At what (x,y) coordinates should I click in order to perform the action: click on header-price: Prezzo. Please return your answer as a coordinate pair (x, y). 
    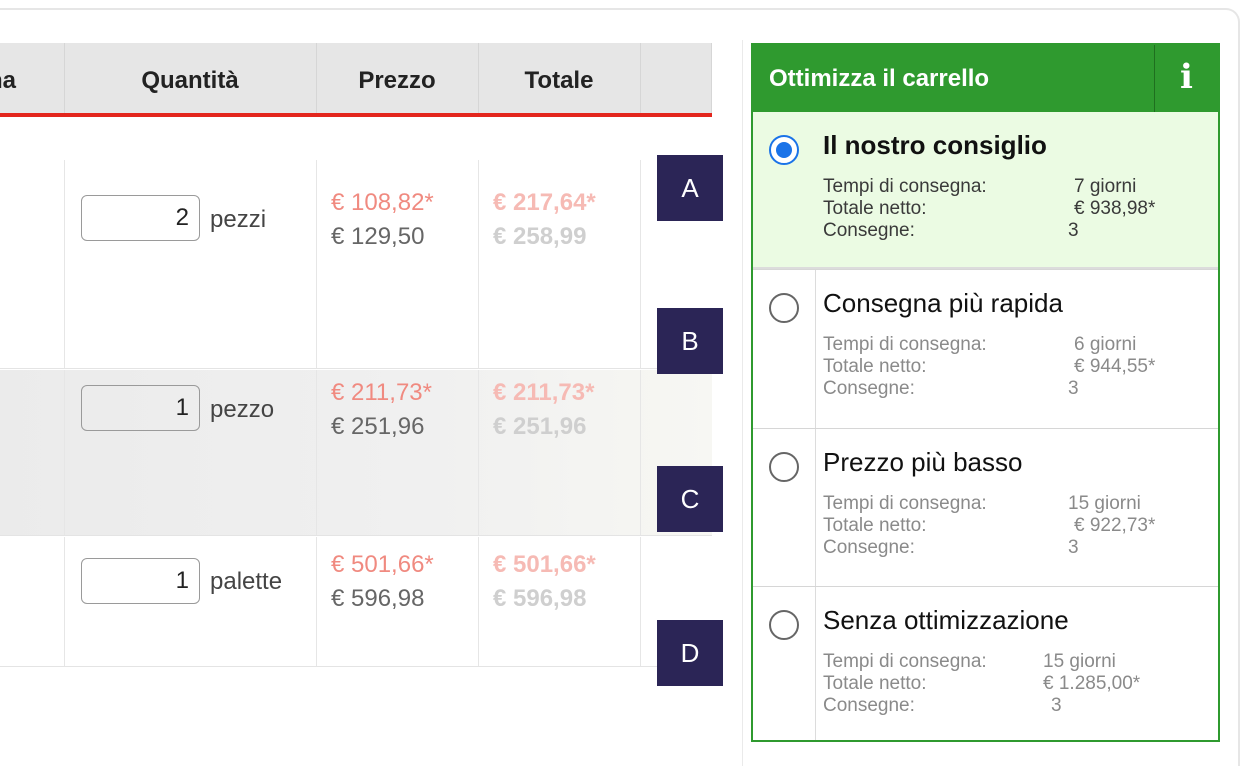
    Looking at the image, I should click on (397, 78).